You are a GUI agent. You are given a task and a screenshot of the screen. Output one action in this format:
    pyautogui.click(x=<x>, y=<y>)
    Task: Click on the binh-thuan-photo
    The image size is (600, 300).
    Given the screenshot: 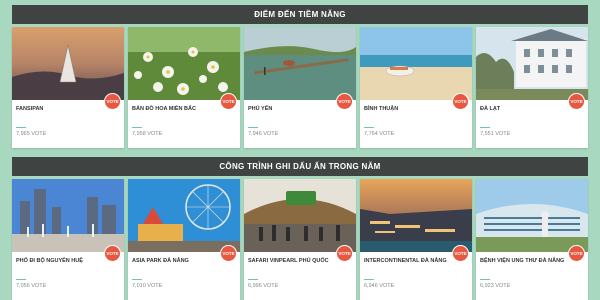 What is the action you would take?
    pyautogui.click(x=416, y=63)
    